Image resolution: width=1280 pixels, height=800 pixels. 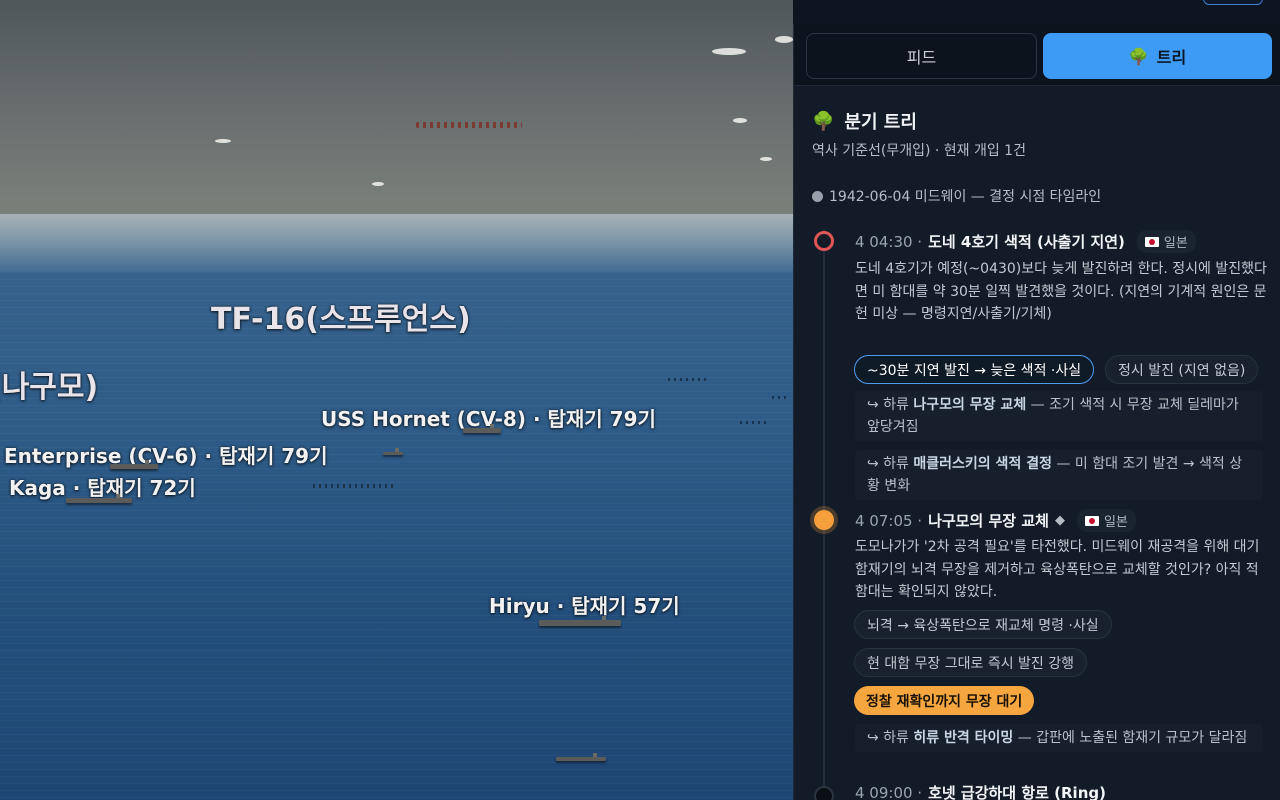 What do you see at coordinates (1132, 738) in the screenshot?
I see `branch-text: — 갑판에 노출된 함재기 규모가 달라짐` at bounding box center [1132, 738].